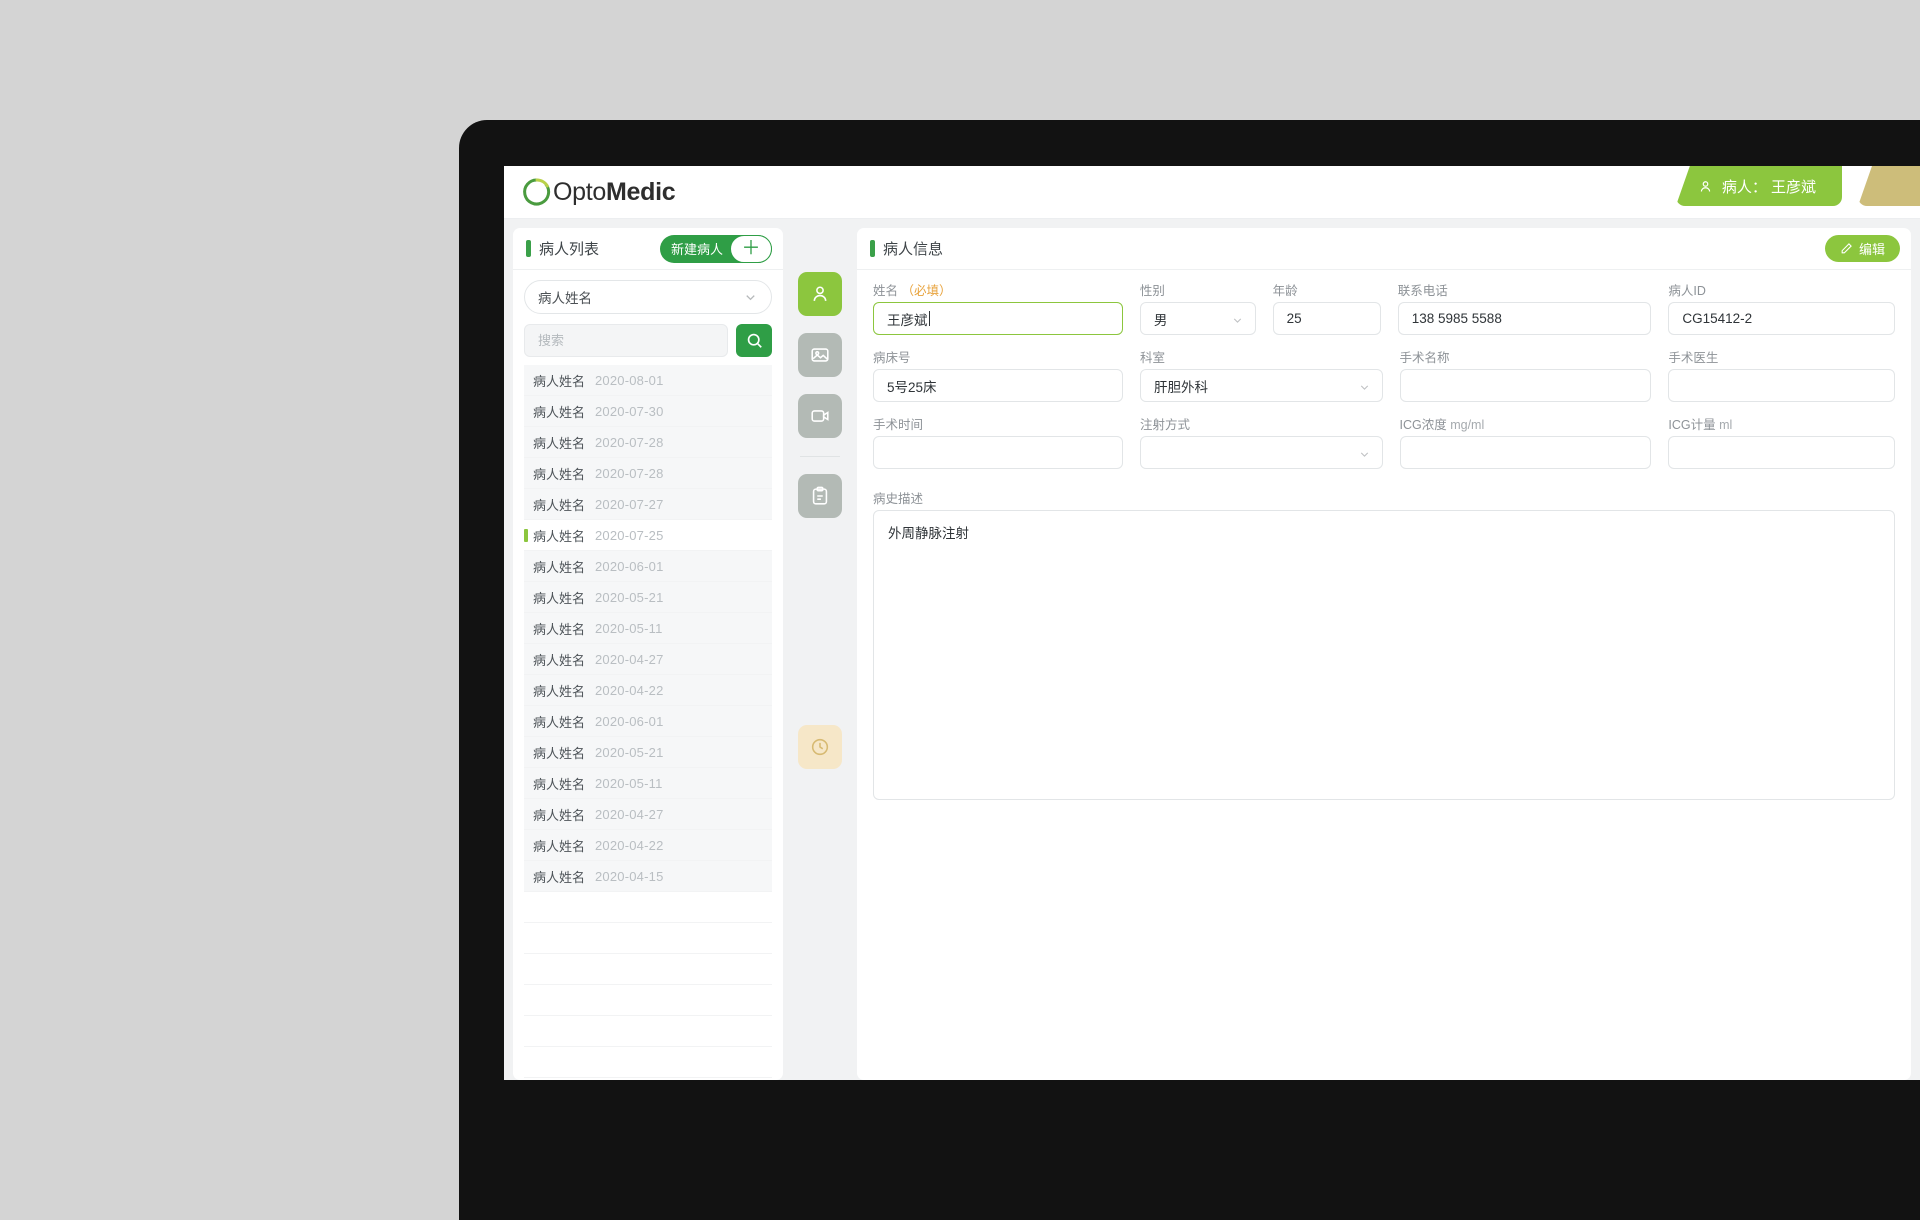 Image resolution: width=1920 pixels, height=1220 pixels. What do you see at coordinates (579, 192) in the screenshot?
I see `logo-text-light: Opto` at bounding box center [579, 192].